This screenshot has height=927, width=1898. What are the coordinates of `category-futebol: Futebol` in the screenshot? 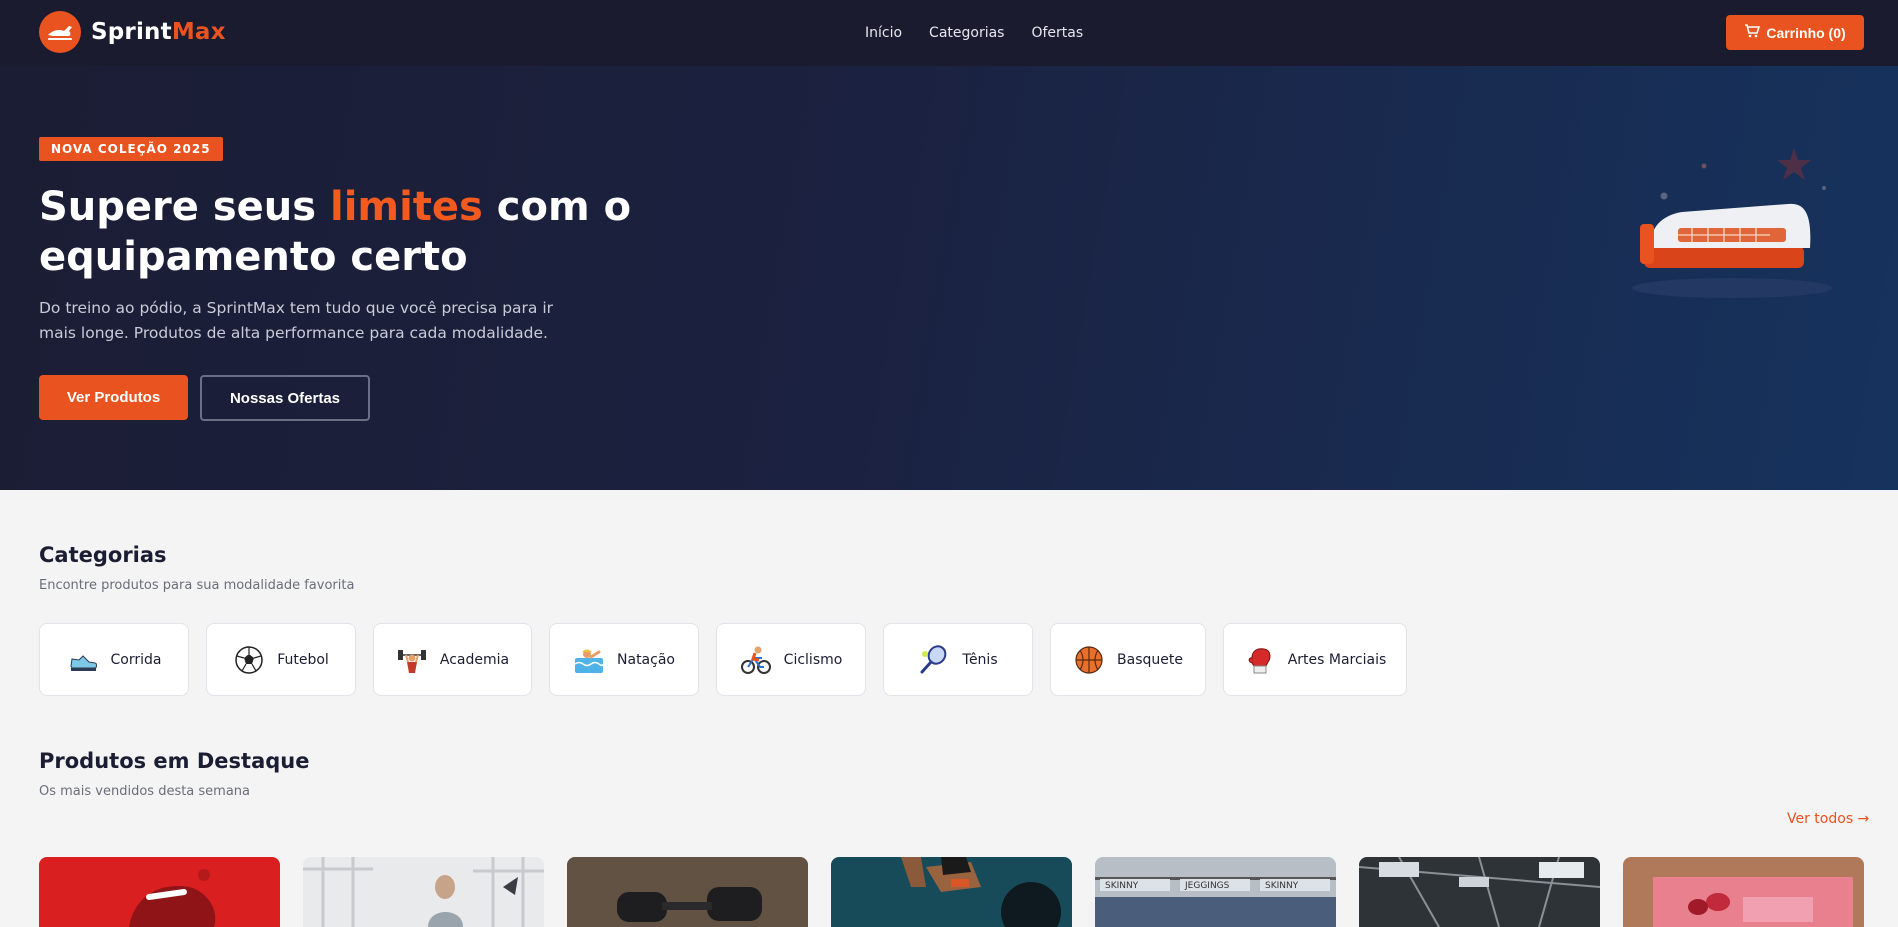 It's located at (281, 659).